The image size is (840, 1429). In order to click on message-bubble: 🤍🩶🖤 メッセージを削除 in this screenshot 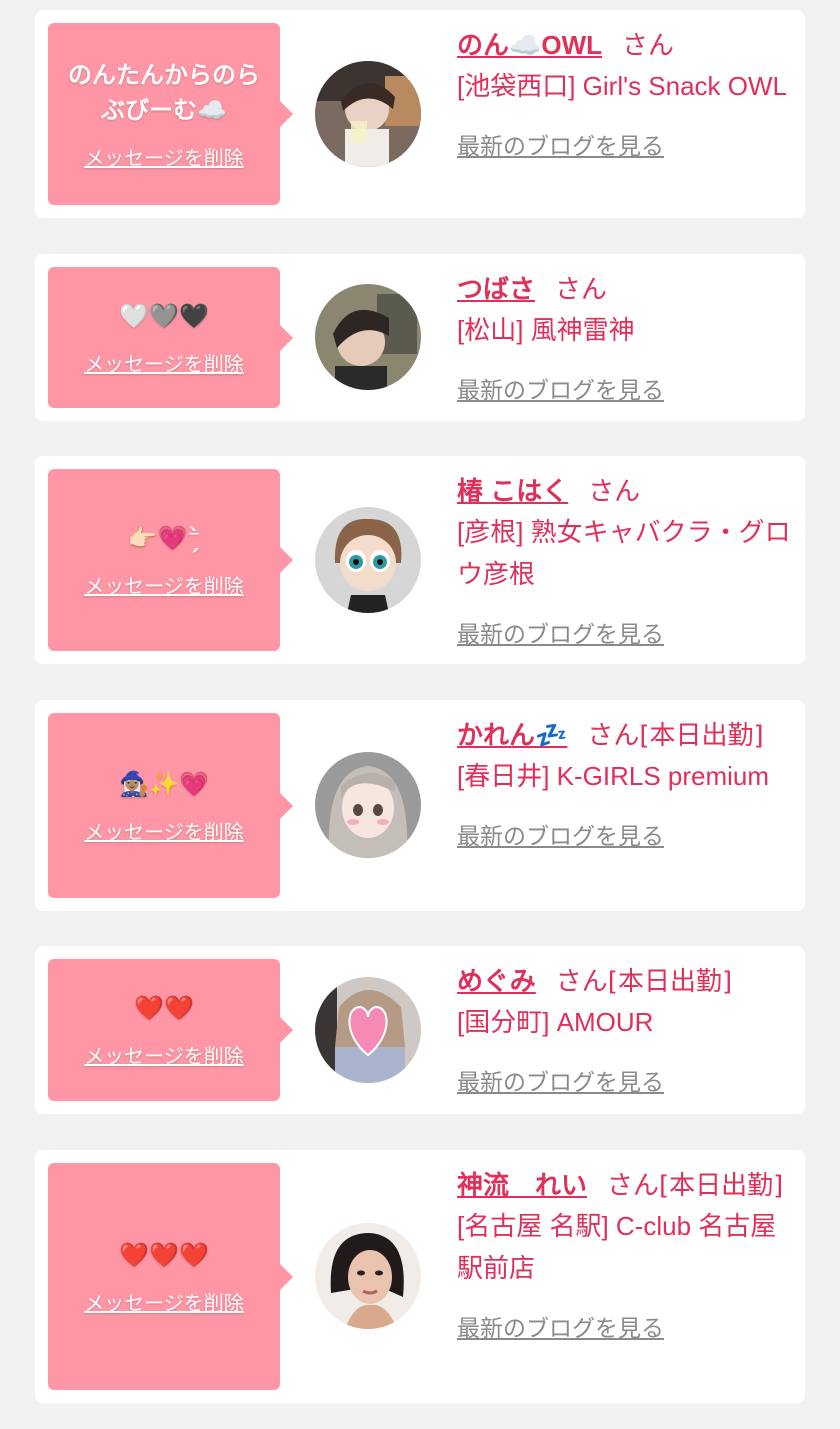, I will do `click(170, 337)`.